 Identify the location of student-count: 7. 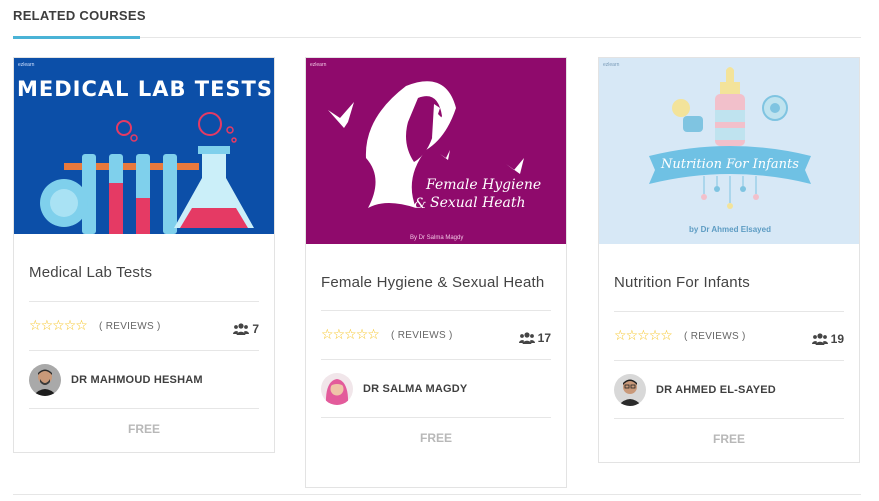
(246, 329).